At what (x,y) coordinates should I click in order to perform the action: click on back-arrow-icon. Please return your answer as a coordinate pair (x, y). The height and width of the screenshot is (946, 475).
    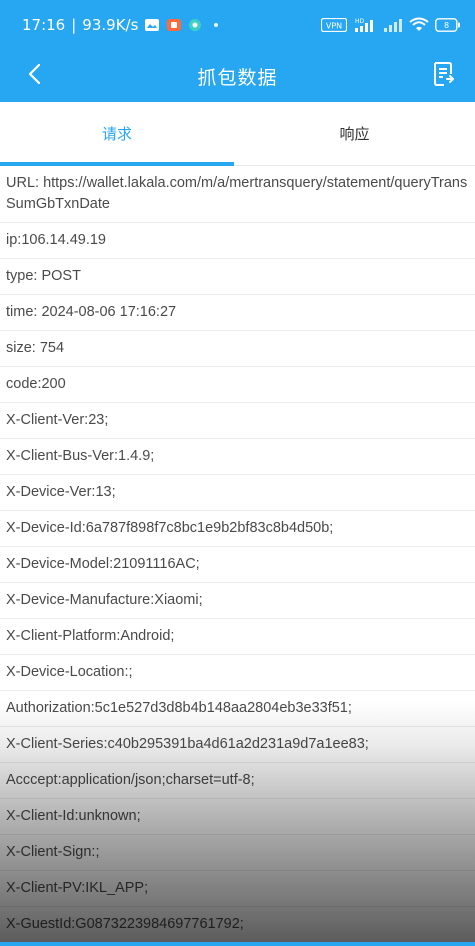
    Looking at the image, I should click on (34, 76).